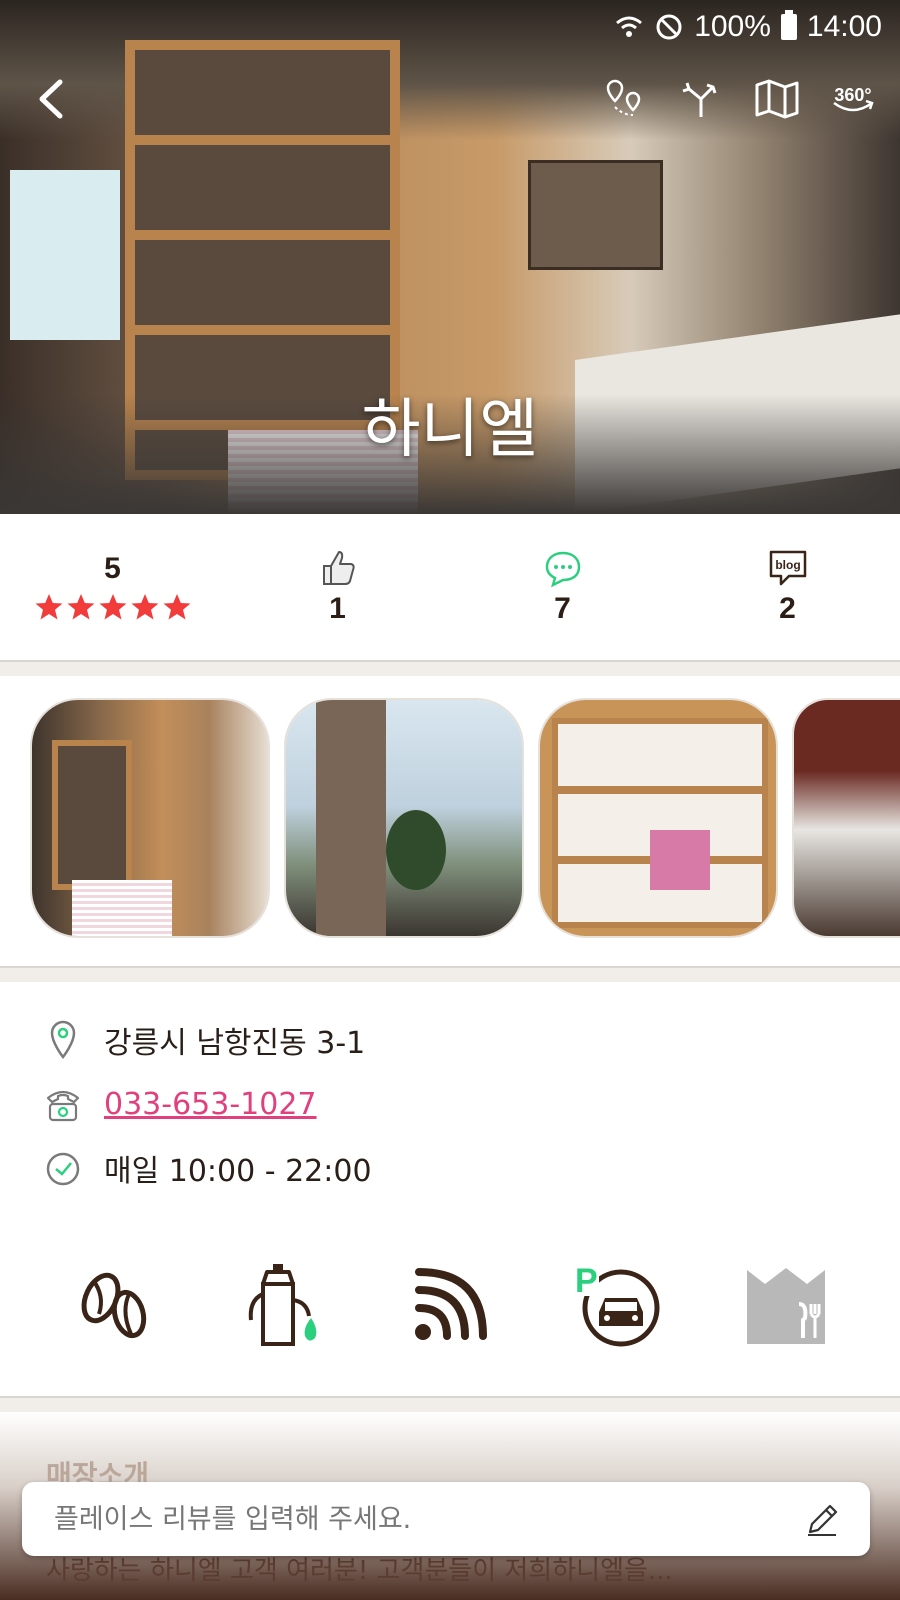 This screenshot has height=1600, width=900. Describe the element at coordinates (63, 1106) in the screenshot. I see `telephone-icon` at that location.